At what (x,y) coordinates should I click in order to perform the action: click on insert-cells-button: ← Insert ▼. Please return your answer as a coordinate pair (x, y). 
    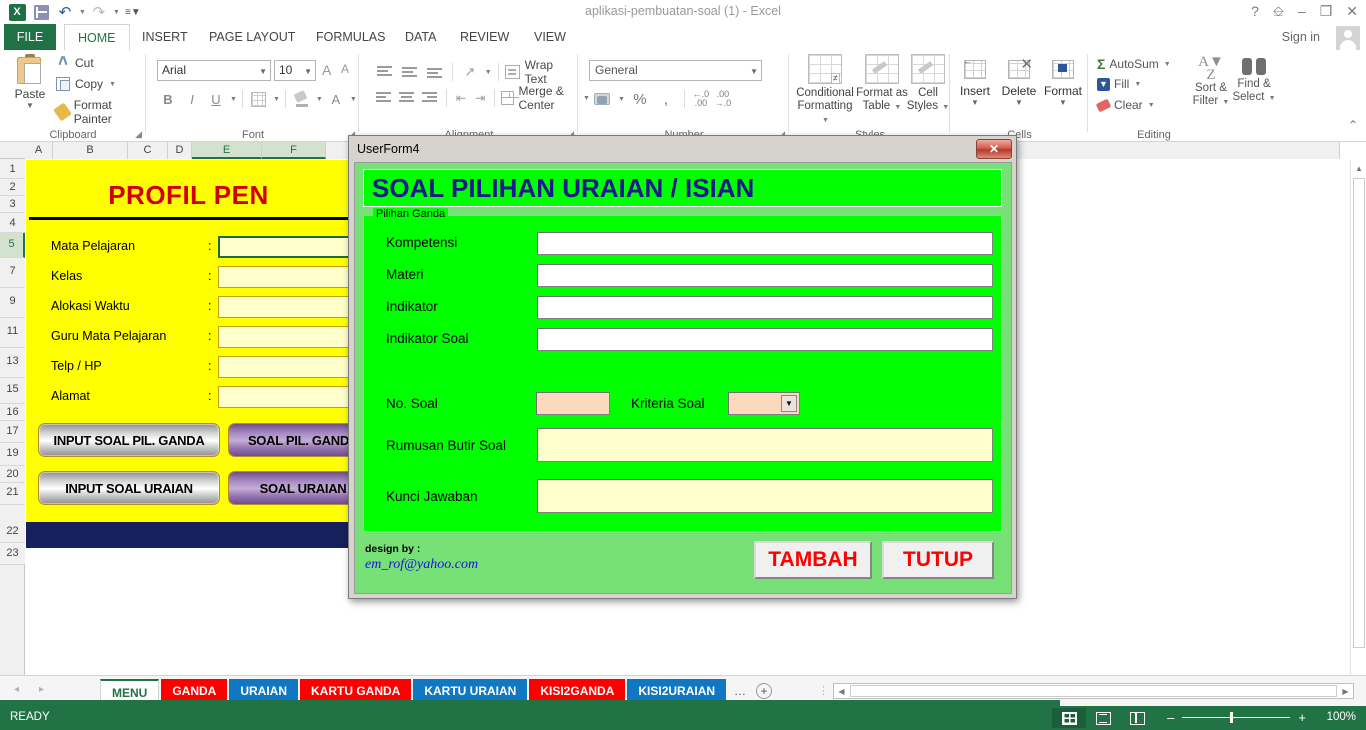
    Looking at the image, I should click on (975, 81).